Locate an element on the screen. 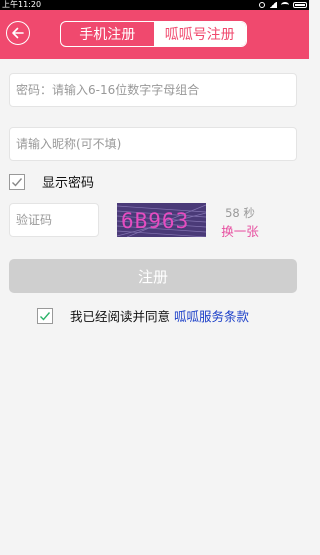 Image resolution: width=320 pixels, height=555 pixels. captcha-field is located at coordinates (54, 220).